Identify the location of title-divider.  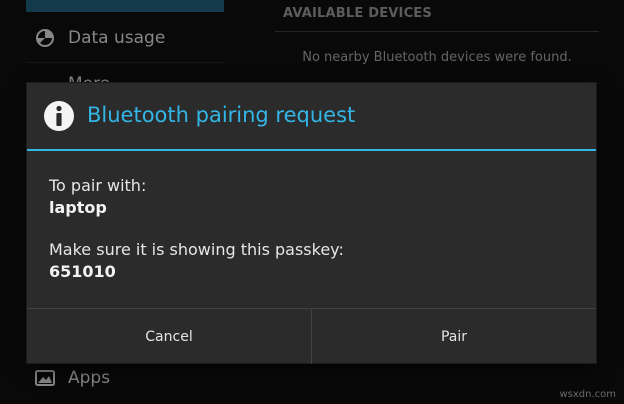
(311, 150).